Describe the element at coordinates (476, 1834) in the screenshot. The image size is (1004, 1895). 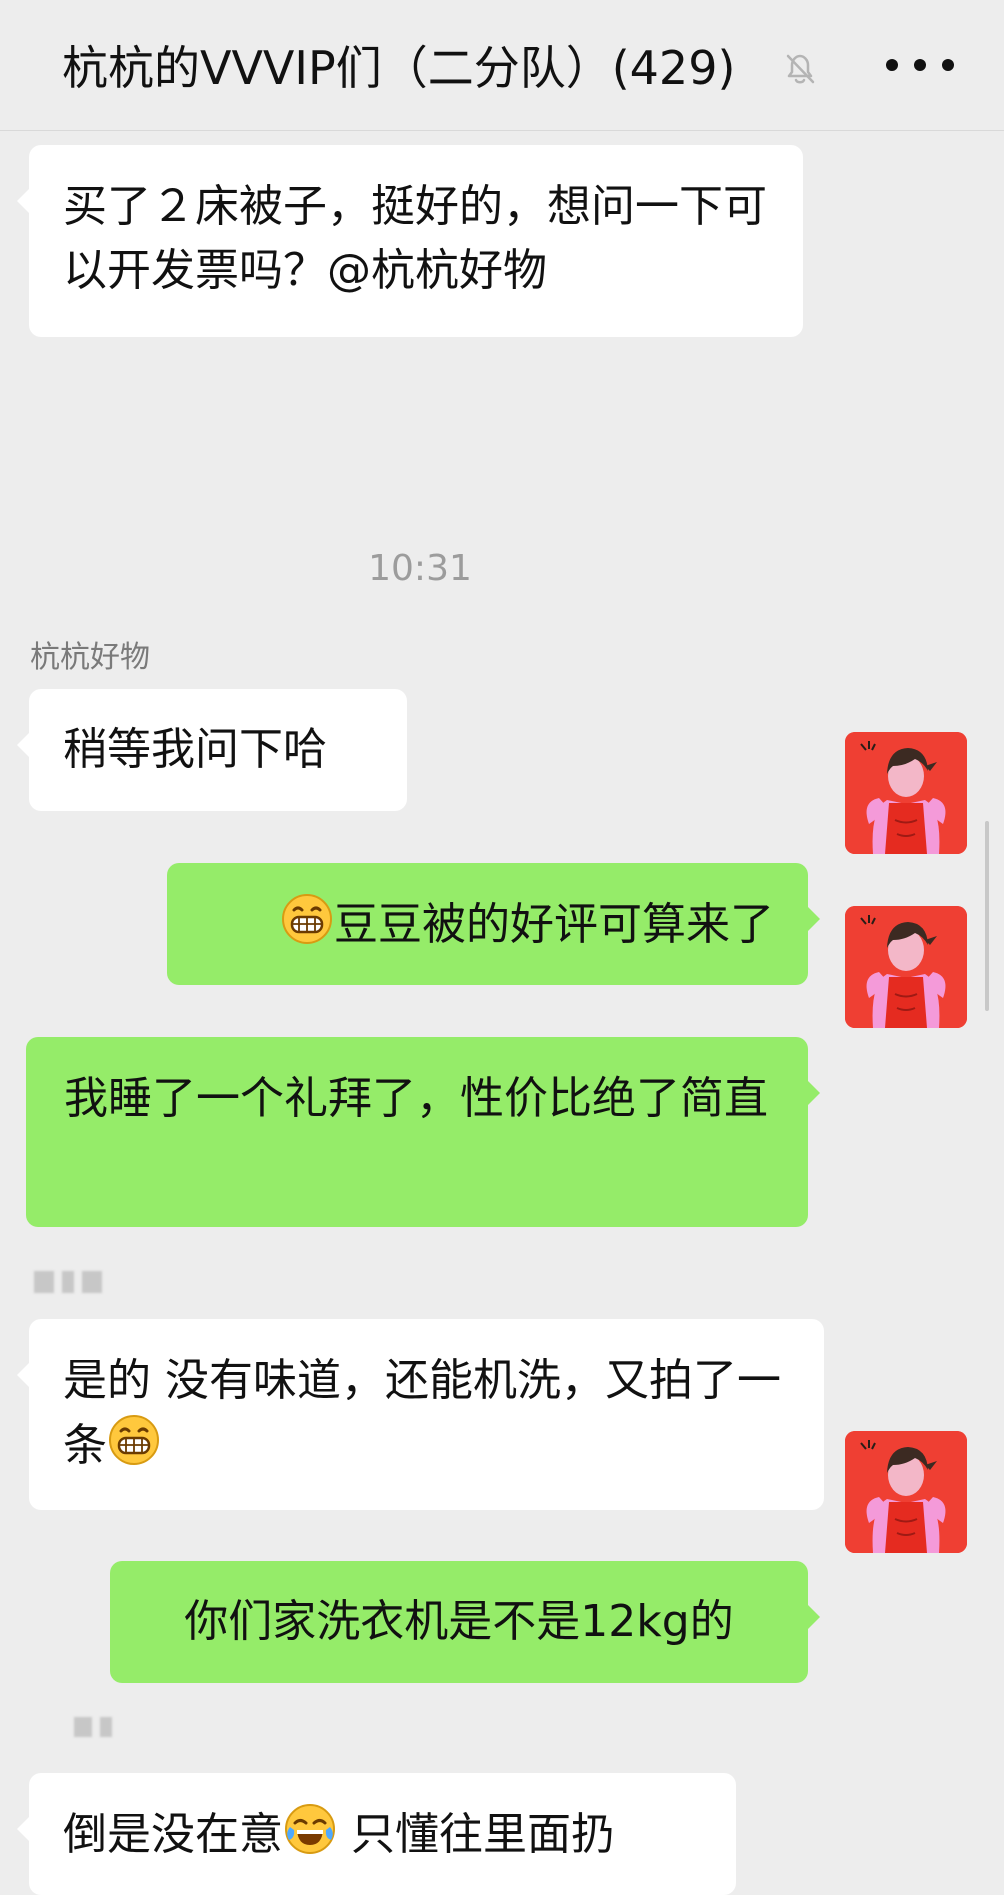
I see `message-text: 只懂往里面扔` at that location.